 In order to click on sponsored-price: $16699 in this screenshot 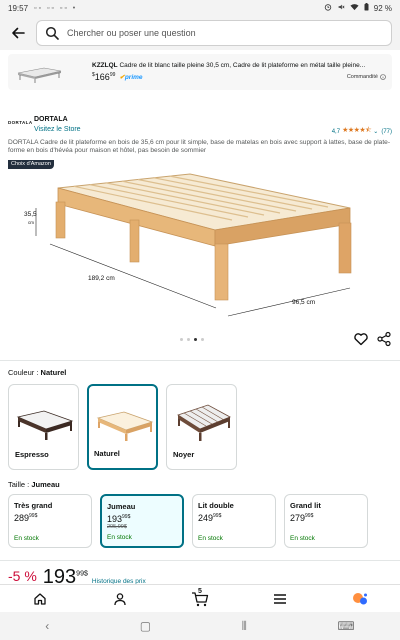, I will do `click(104, 77)`.